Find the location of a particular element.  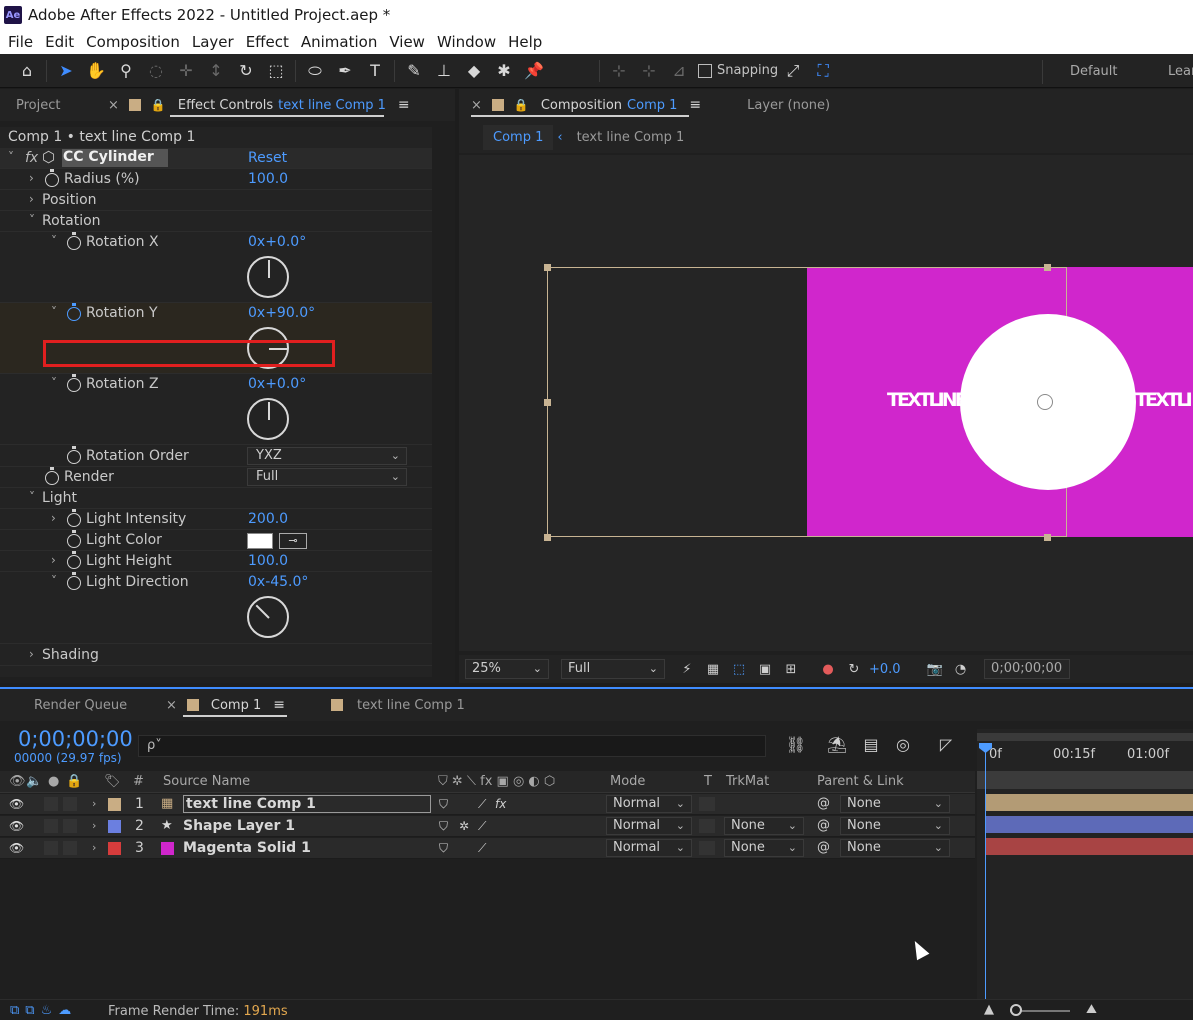

orbit-camera-icon: ◌ is located at coordinates (156, 71).